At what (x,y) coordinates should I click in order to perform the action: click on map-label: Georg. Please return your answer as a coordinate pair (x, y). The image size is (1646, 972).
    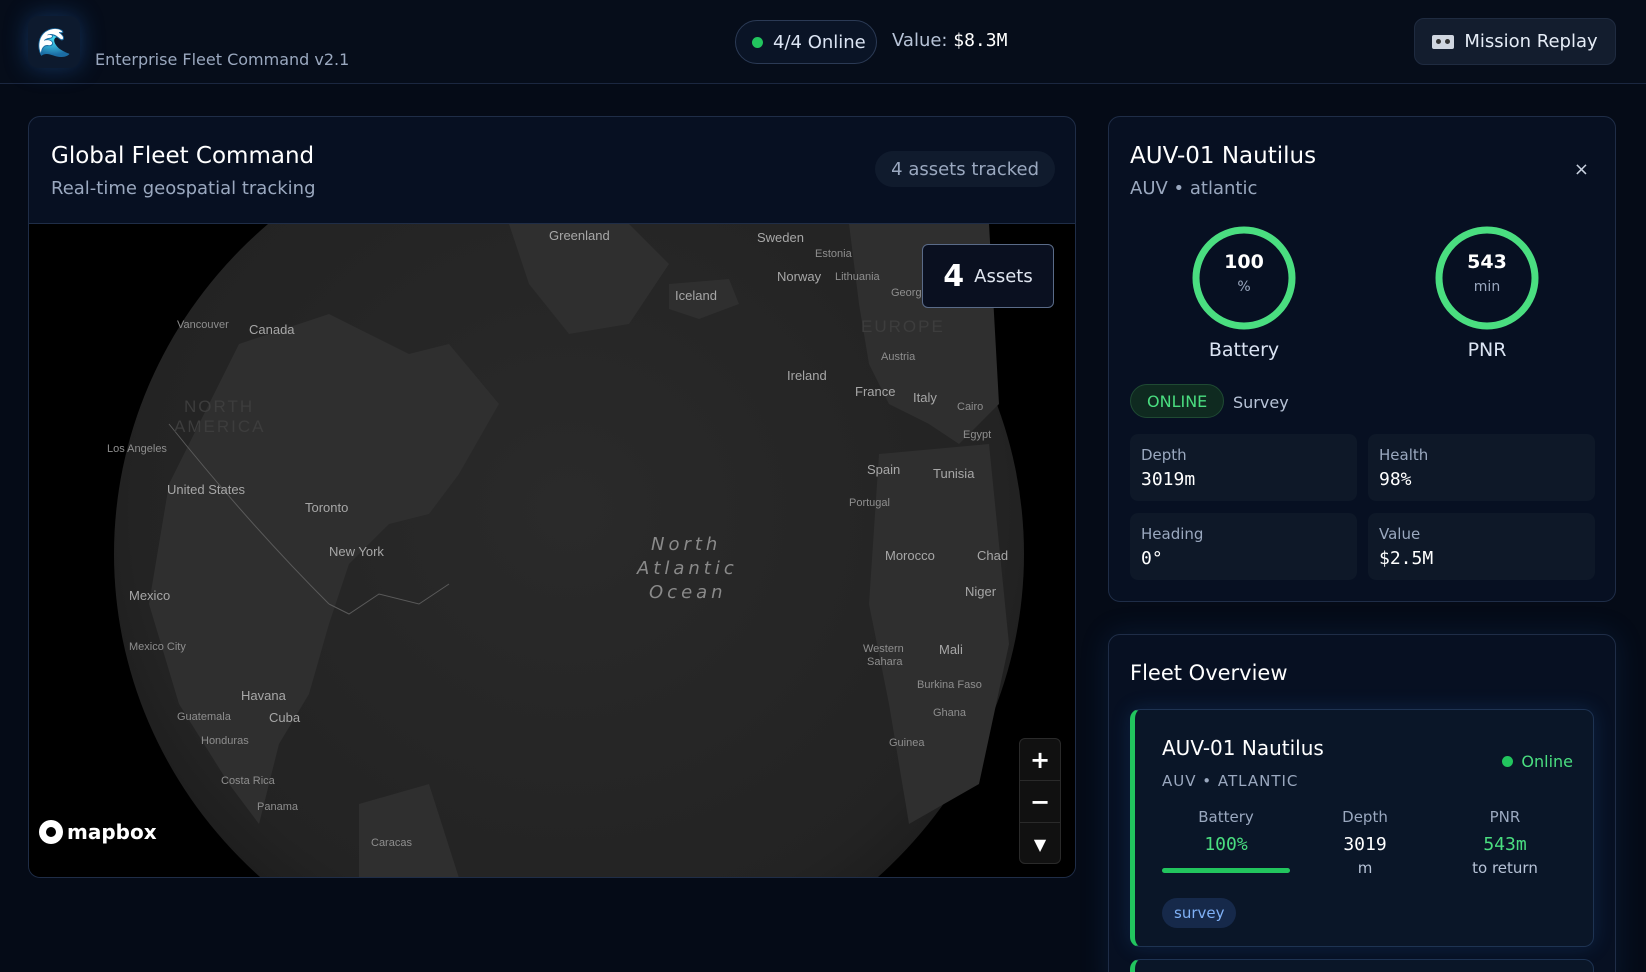
    Looking at the image, I should click on (906, 293).